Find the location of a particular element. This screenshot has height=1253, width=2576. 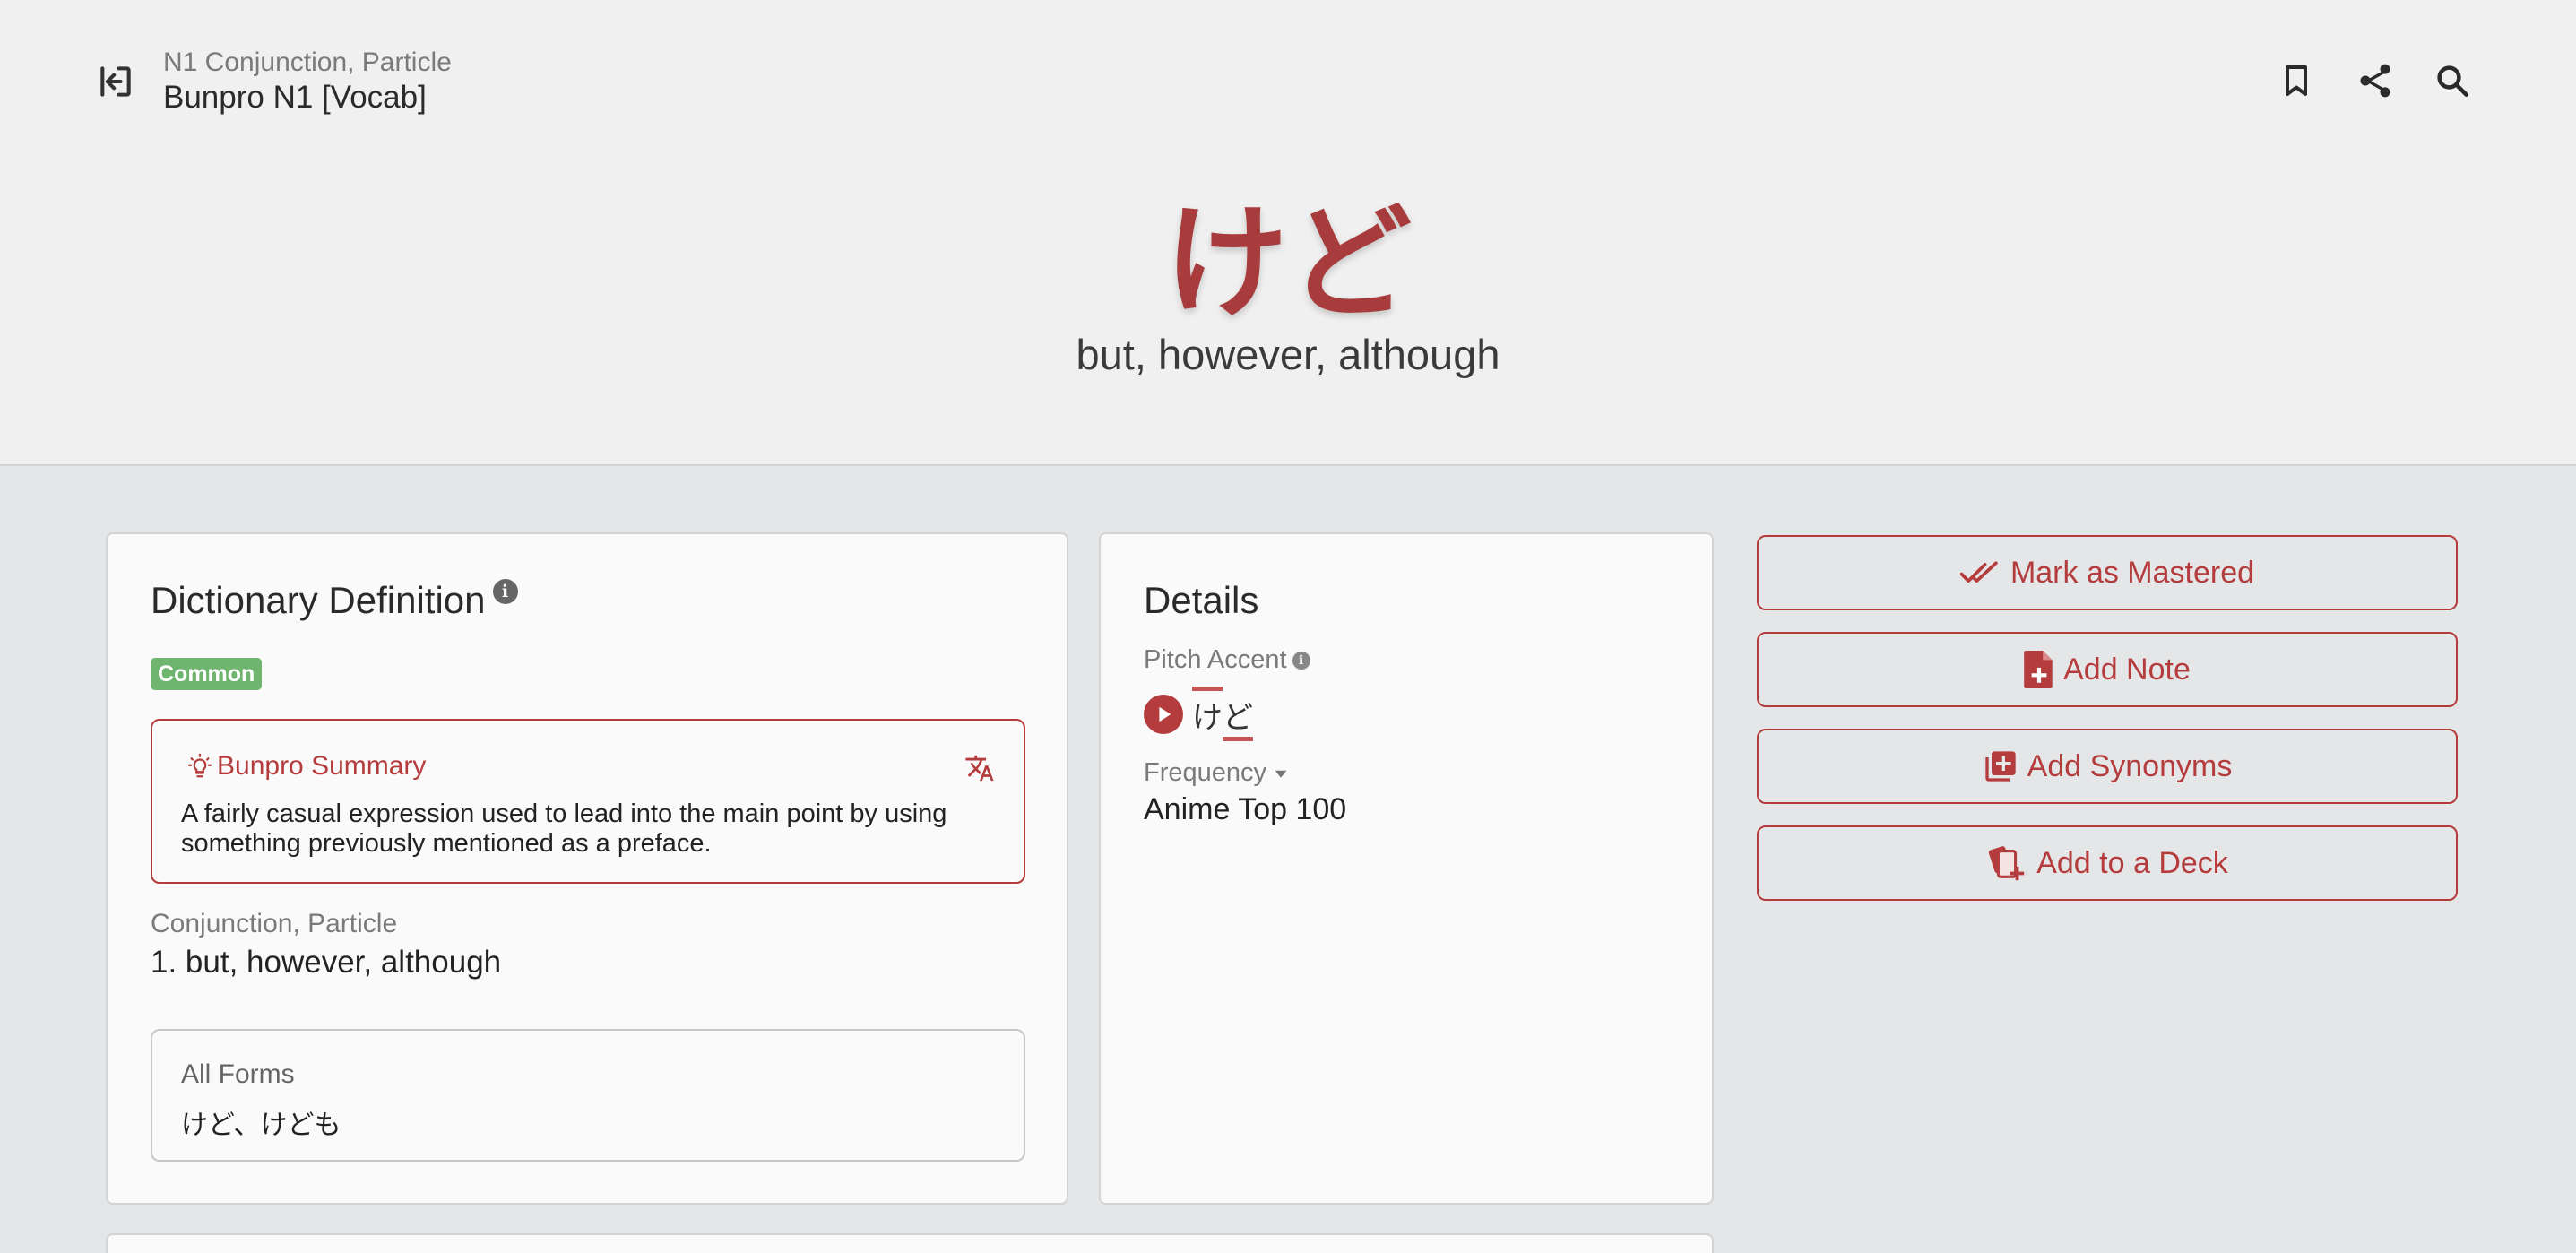

mark-as-mastered-label: Mark as Mastered is located at coordinates (2132, 572).